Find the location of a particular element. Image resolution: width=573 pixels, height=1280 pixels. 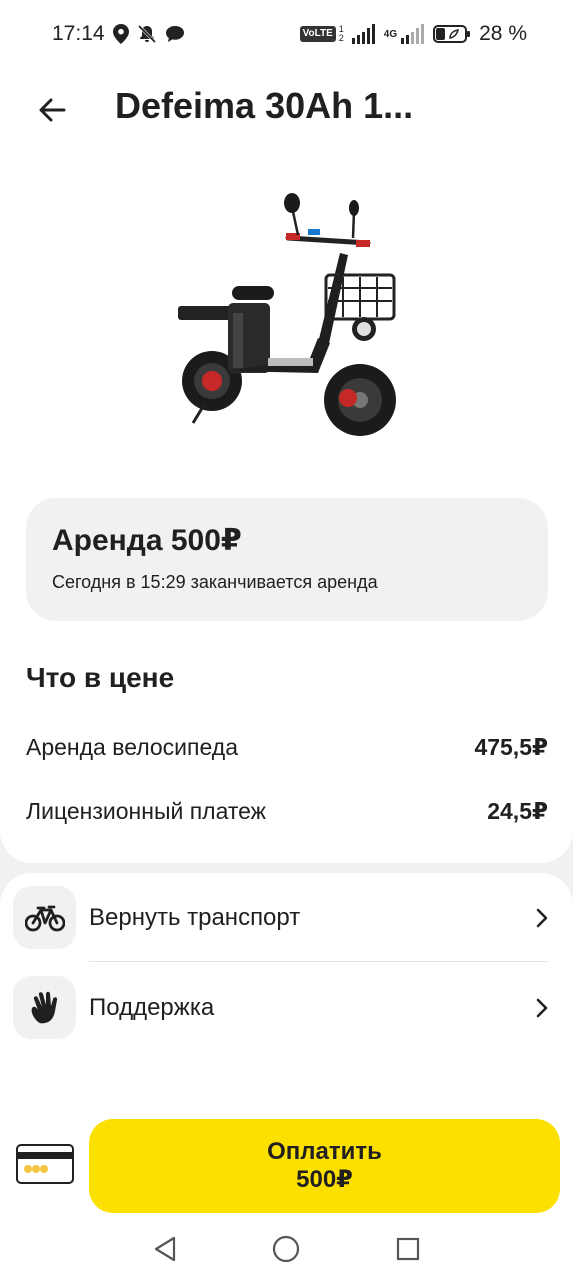

nav-back-button is located at coordinates (165, 1249).